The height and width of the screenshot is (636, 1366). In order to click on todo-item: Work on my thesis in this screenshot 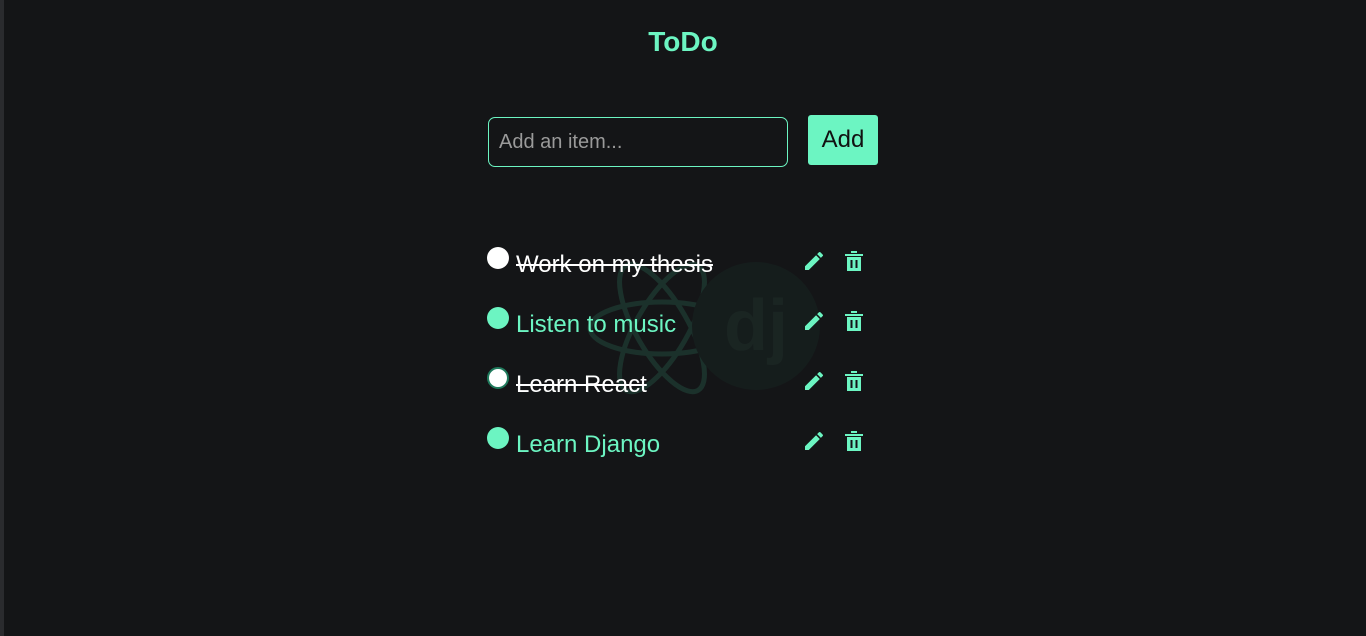, I will do `click(687, 261)`.